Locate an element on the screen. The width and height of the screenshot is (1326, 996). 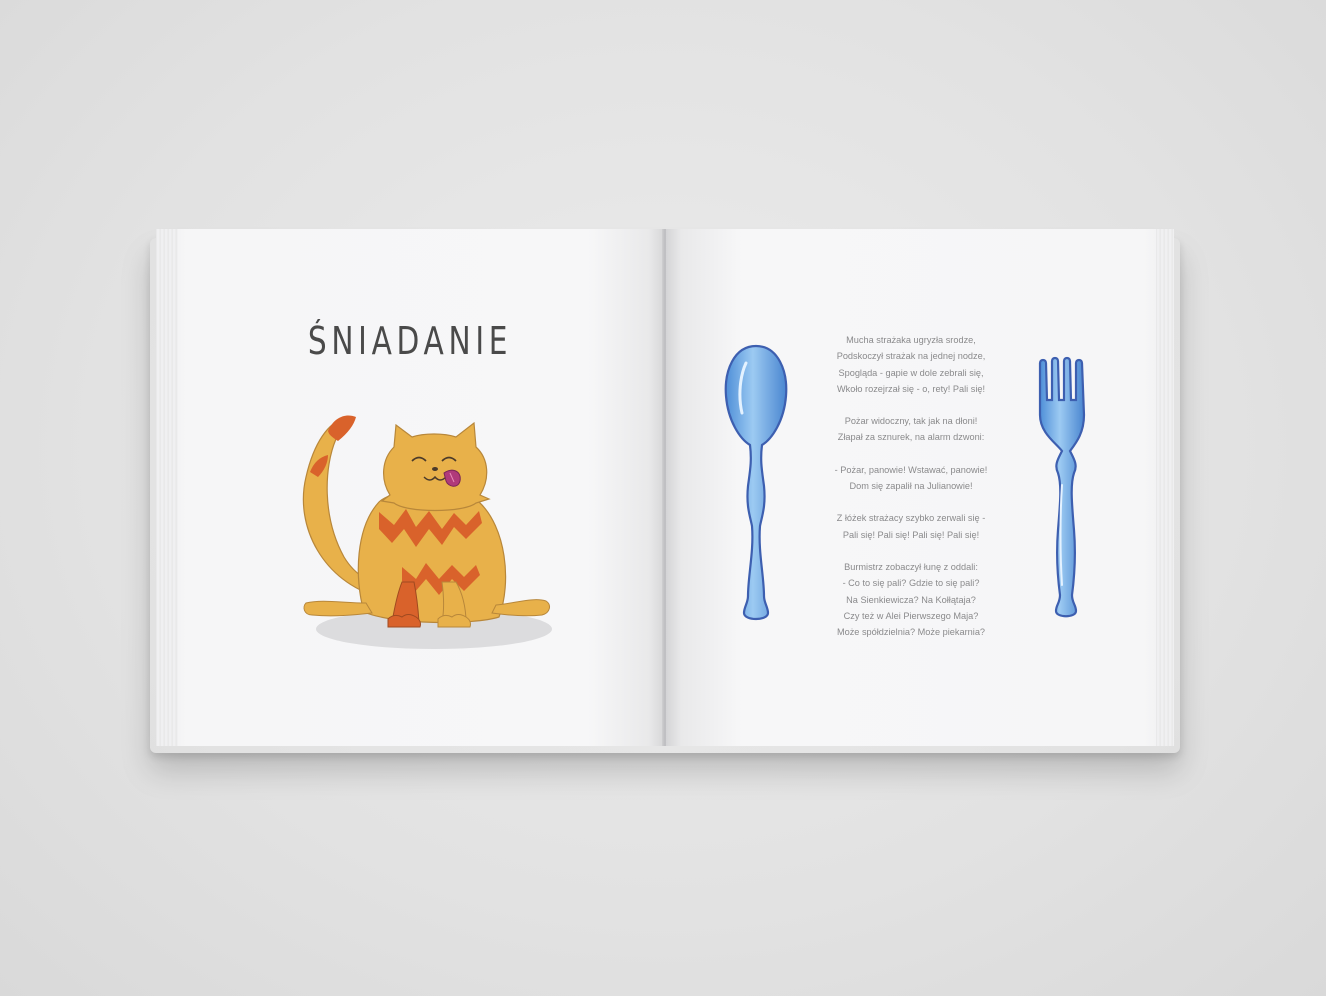
poem-line: Wkoło rozejrzał się - o, rety! Pali się! is located at coordinates (911, 388).